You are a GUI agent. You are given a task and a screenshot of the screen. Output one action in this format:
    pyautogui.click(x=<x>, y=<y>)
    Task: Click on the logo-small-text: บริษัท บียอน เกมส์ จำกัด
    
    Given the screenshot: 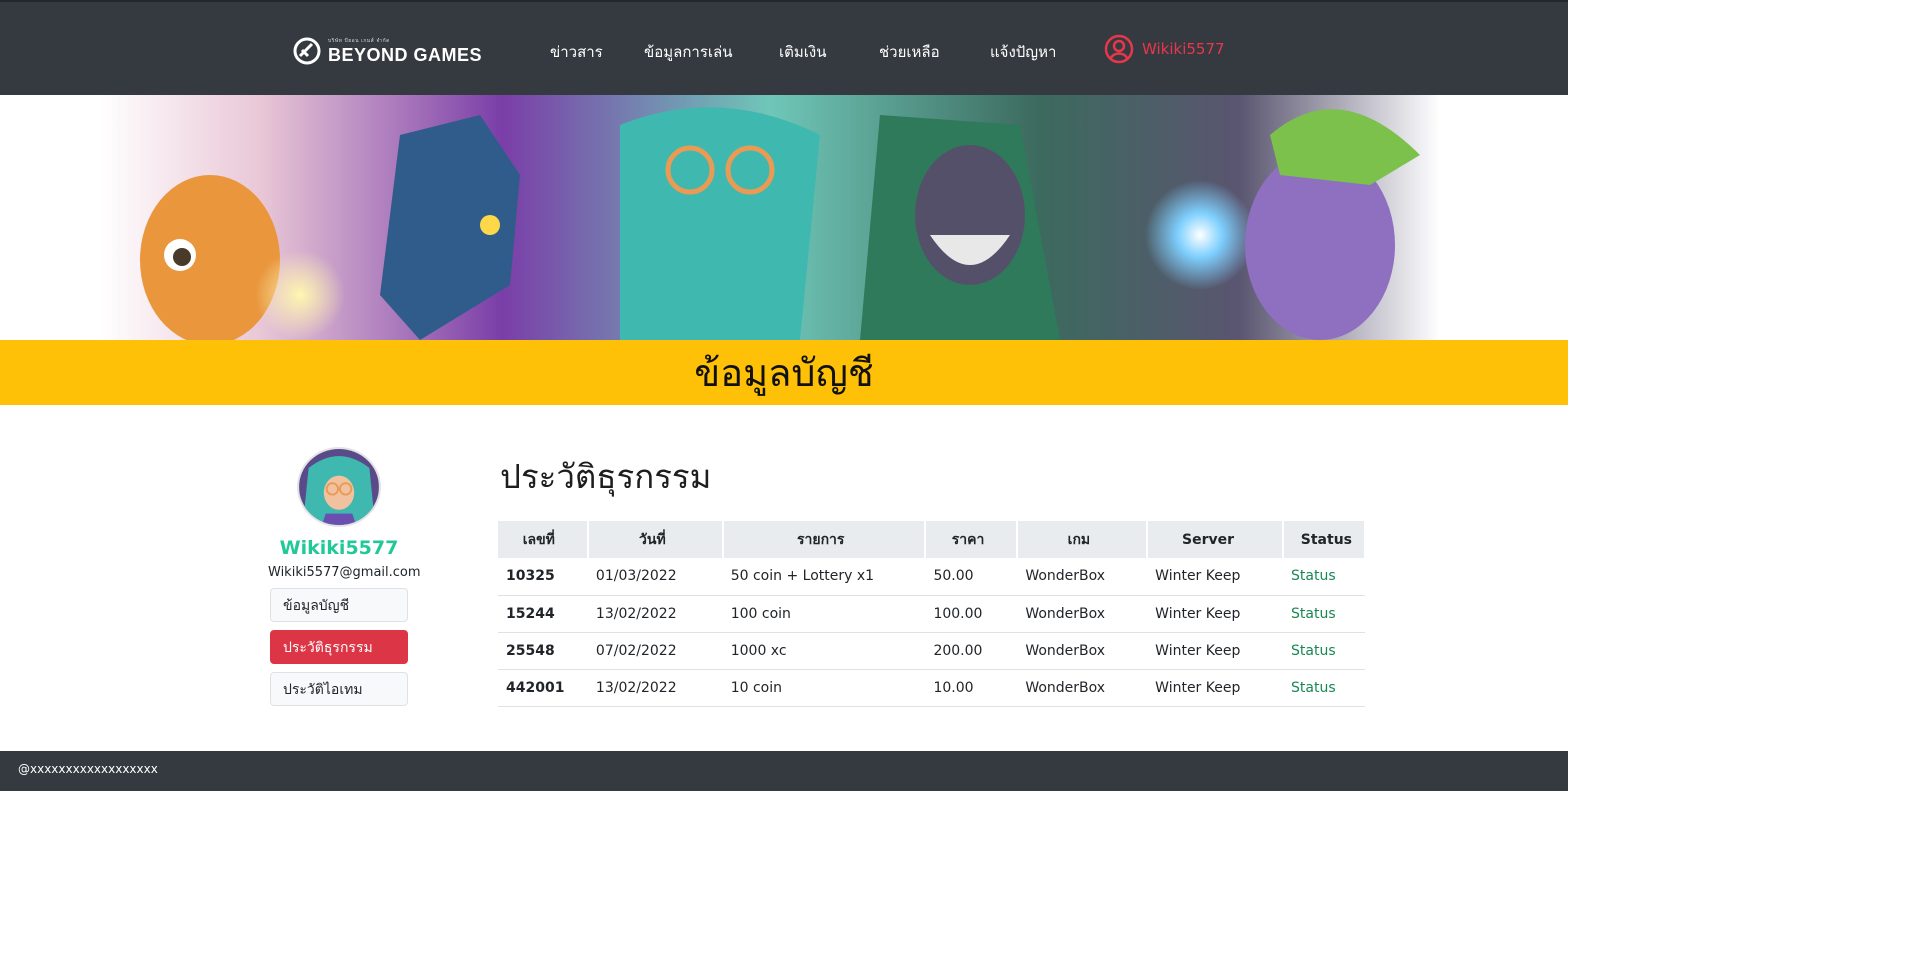 What is the action you would take?
    pyautogui.click(x=359, y=40)
    